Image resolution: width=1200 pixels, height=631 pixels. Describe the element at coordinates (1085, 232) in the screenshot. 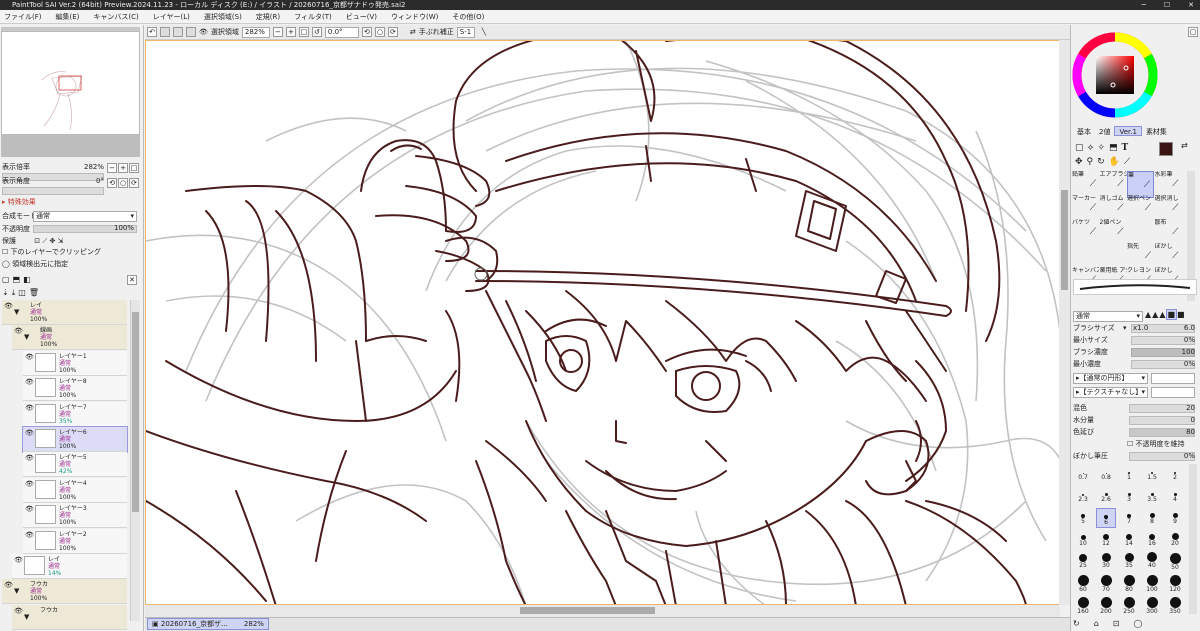

I see `tool-bucket: バケツ ⟋` at that location.